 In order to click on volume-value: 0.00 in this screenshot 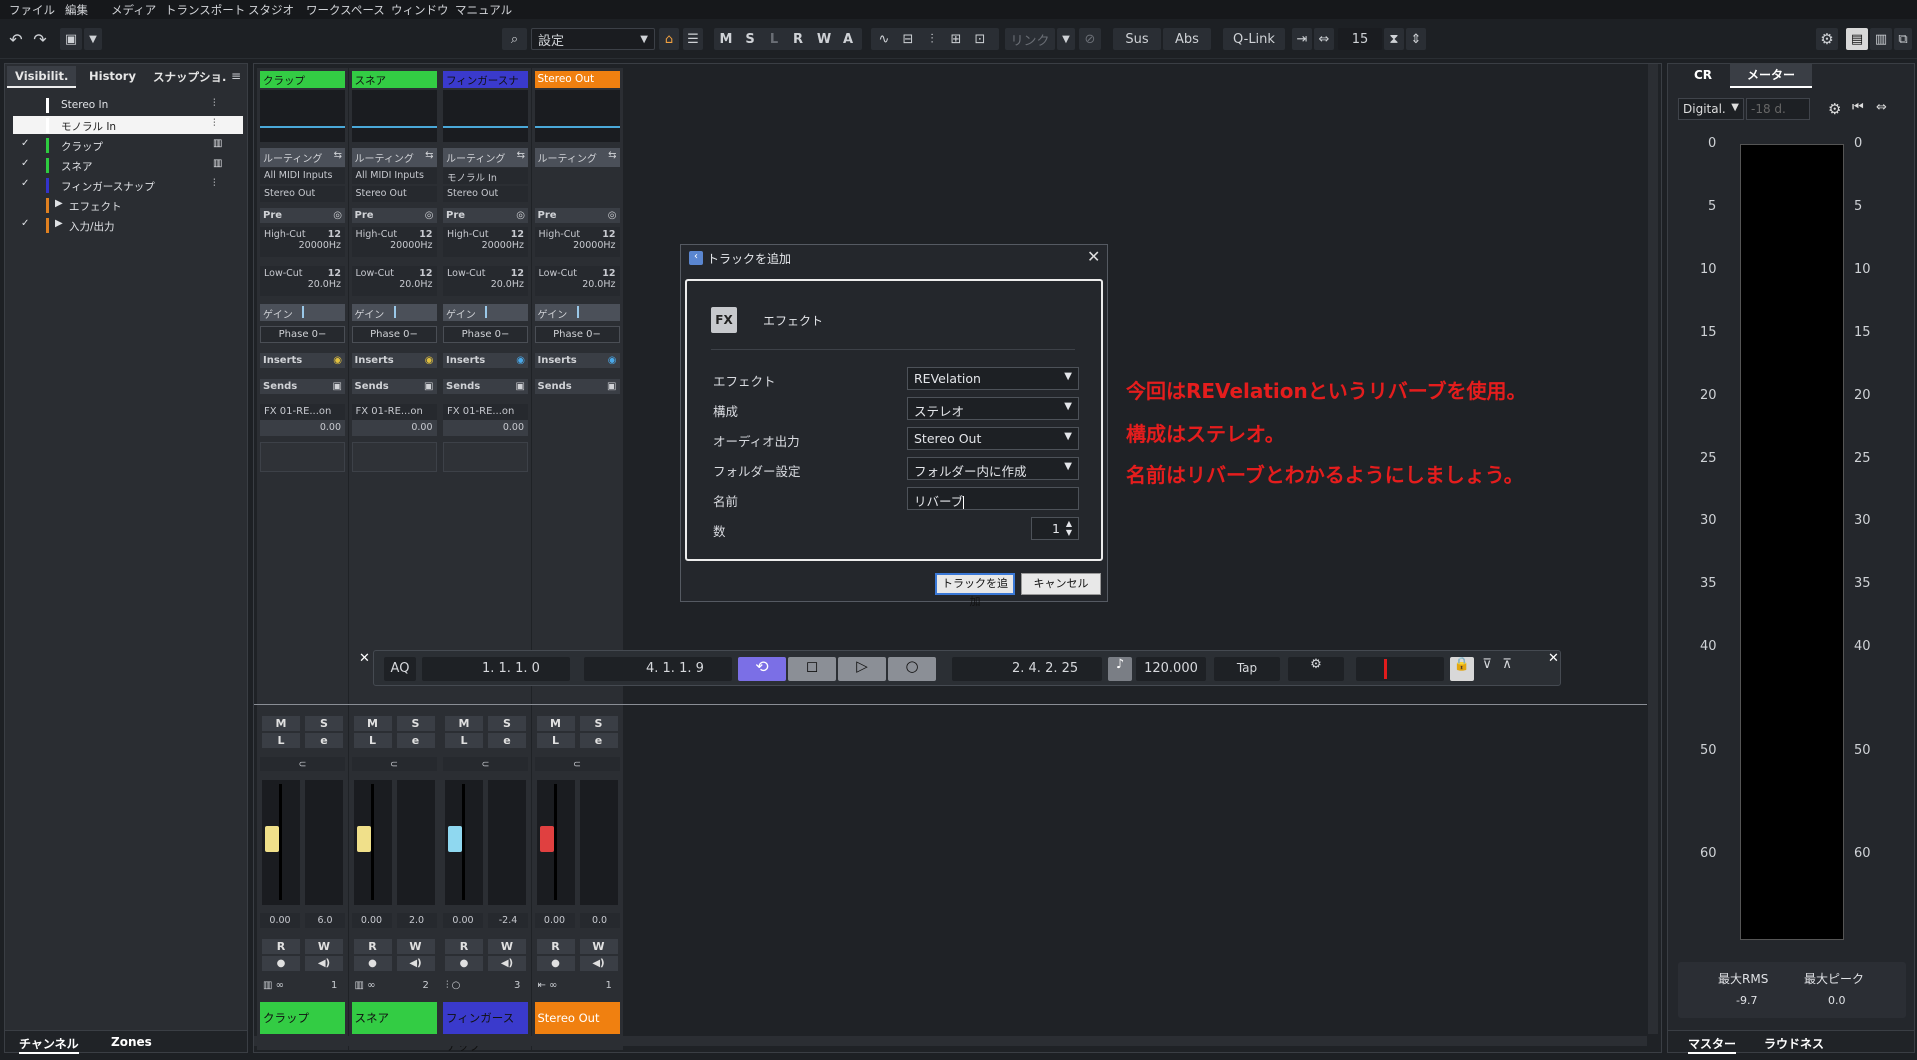, I will do `click(554, 920)`.